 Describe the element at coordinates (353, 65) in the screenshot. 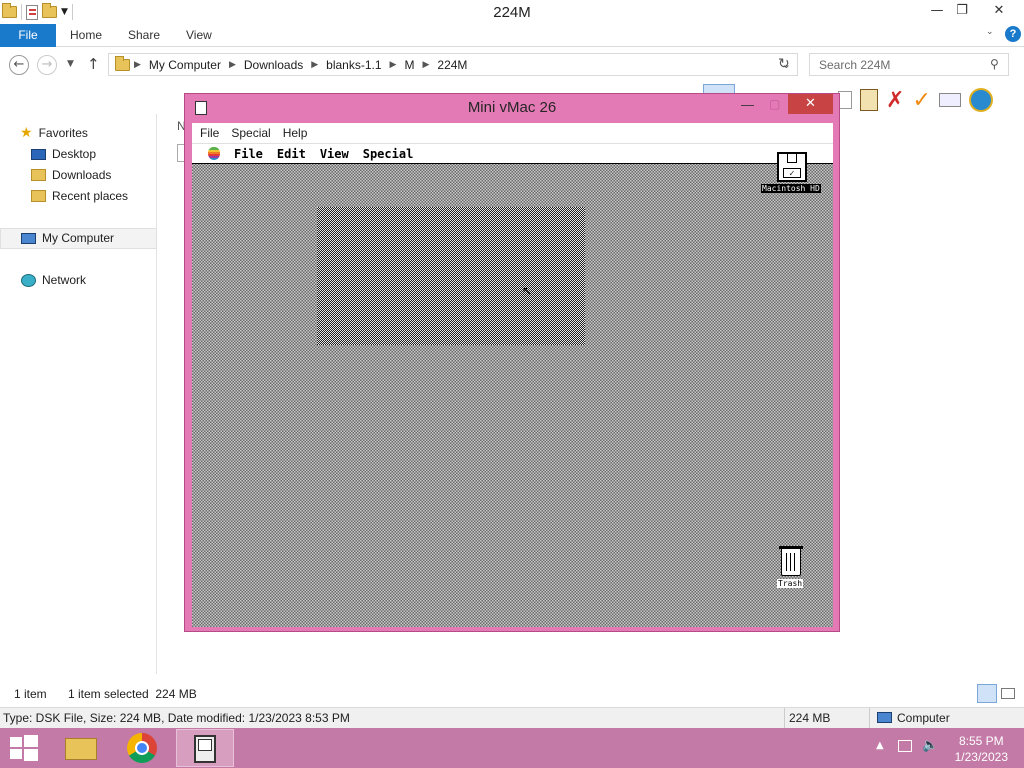

I see `crumb-blanks: blanks-1.1` at that location.